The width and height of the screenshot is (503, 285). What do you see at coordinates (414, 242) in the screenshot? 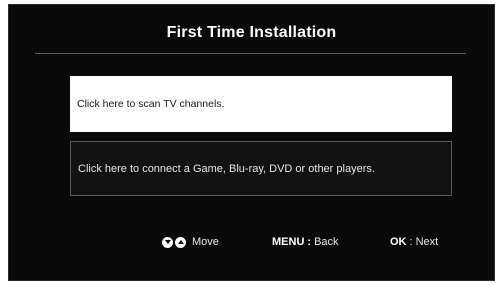
I see `next-hint: OK : Next` at bounding box center [414, 242].